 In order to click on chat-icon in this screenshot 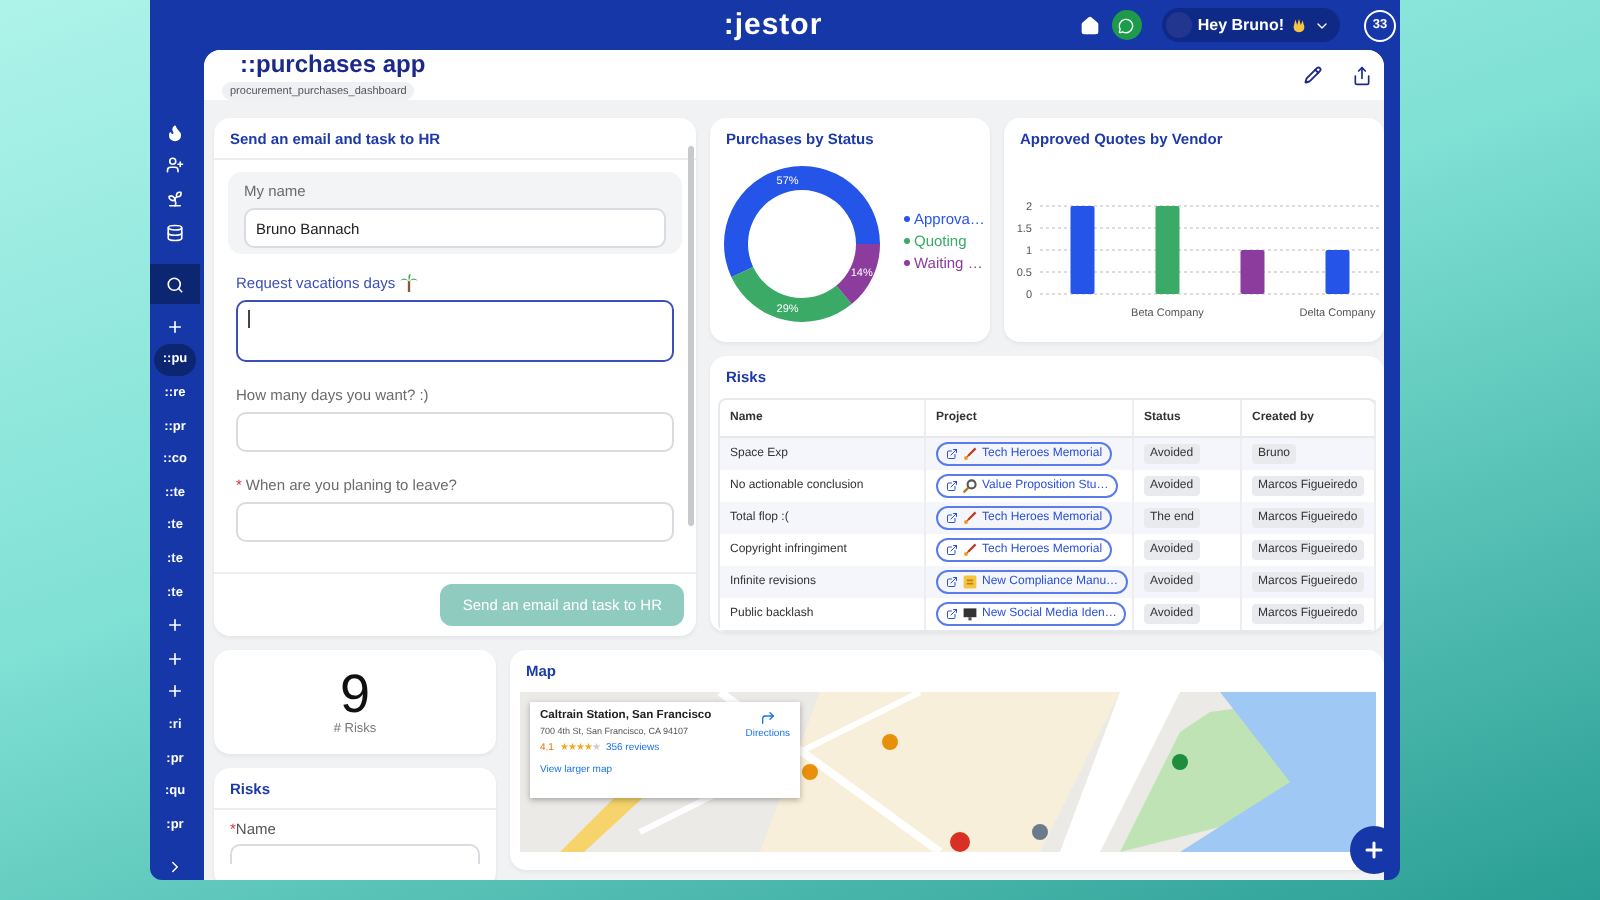, I will do `click(1126, 25)`.